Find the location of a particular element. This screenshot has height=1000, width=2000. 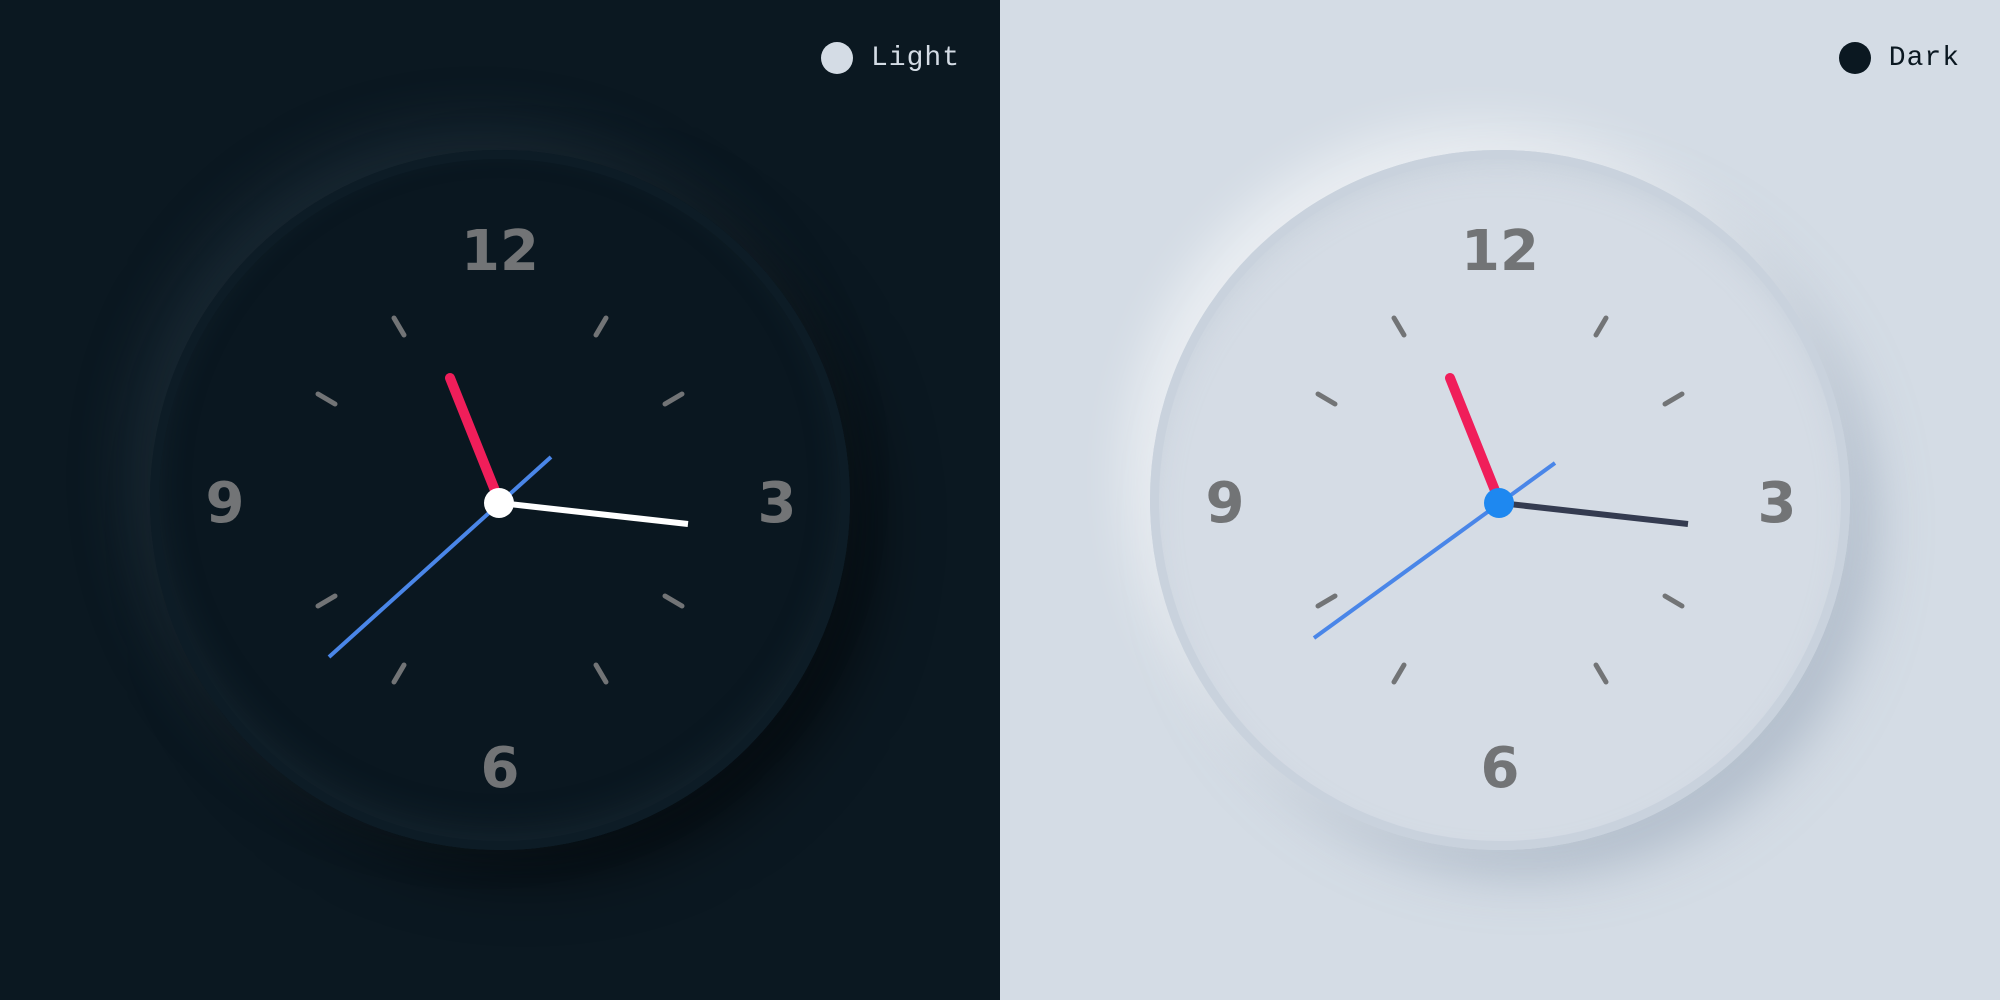

theme-toggle-light: Light is located at coordinates (890, 58).